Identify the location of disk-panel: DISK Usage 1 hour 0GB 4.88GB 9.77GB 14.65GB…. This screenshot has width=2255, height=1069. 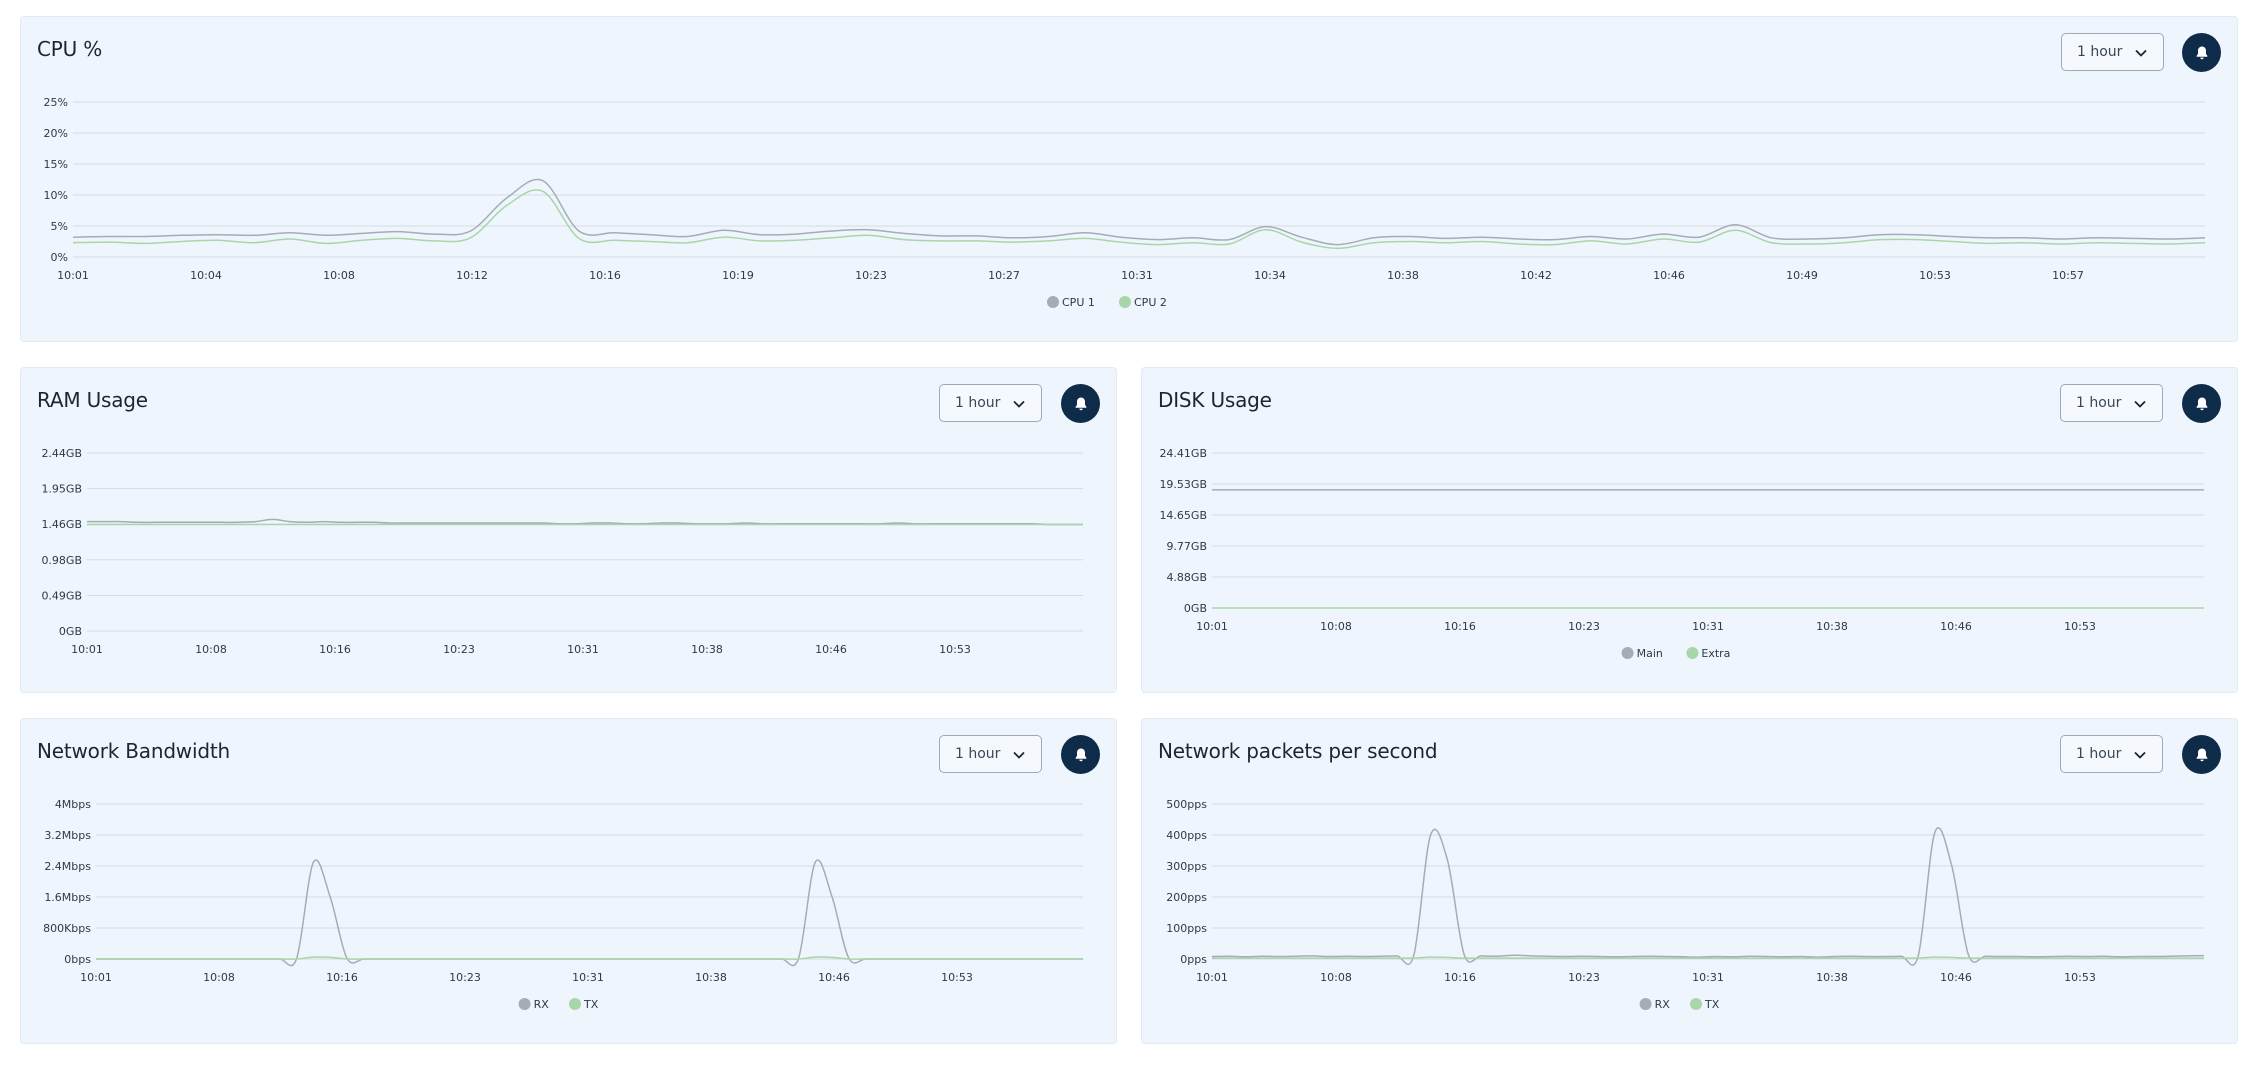
(1689, 530).